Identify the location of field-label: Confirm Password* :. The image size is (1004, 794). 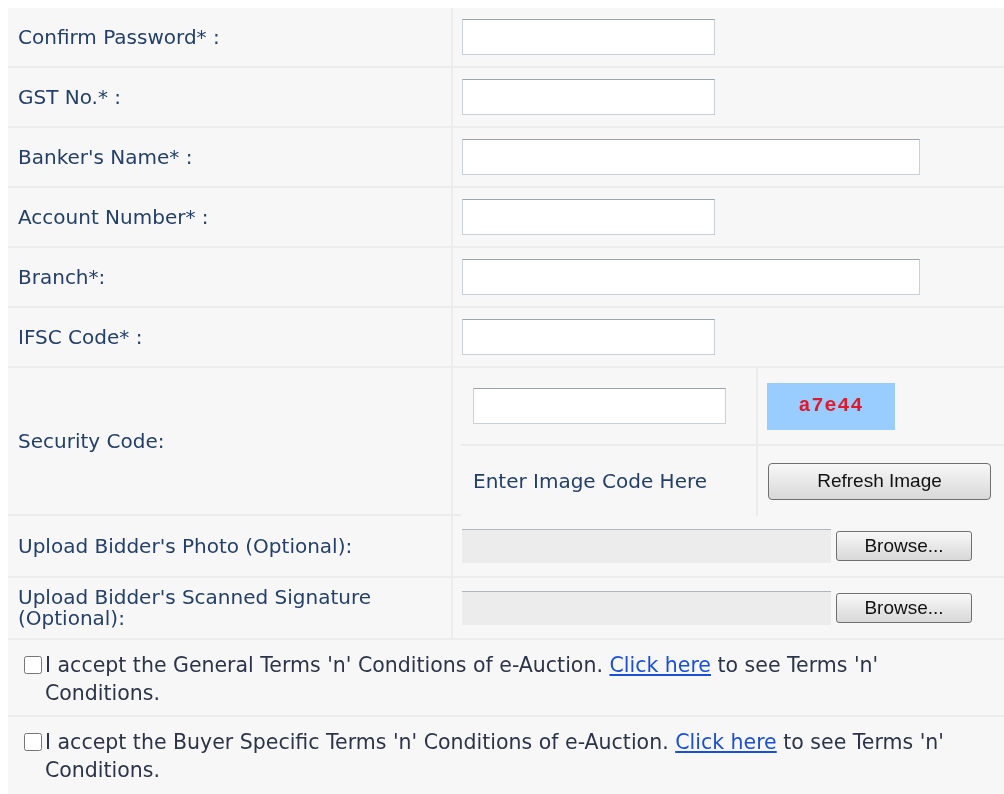
(119, 37).